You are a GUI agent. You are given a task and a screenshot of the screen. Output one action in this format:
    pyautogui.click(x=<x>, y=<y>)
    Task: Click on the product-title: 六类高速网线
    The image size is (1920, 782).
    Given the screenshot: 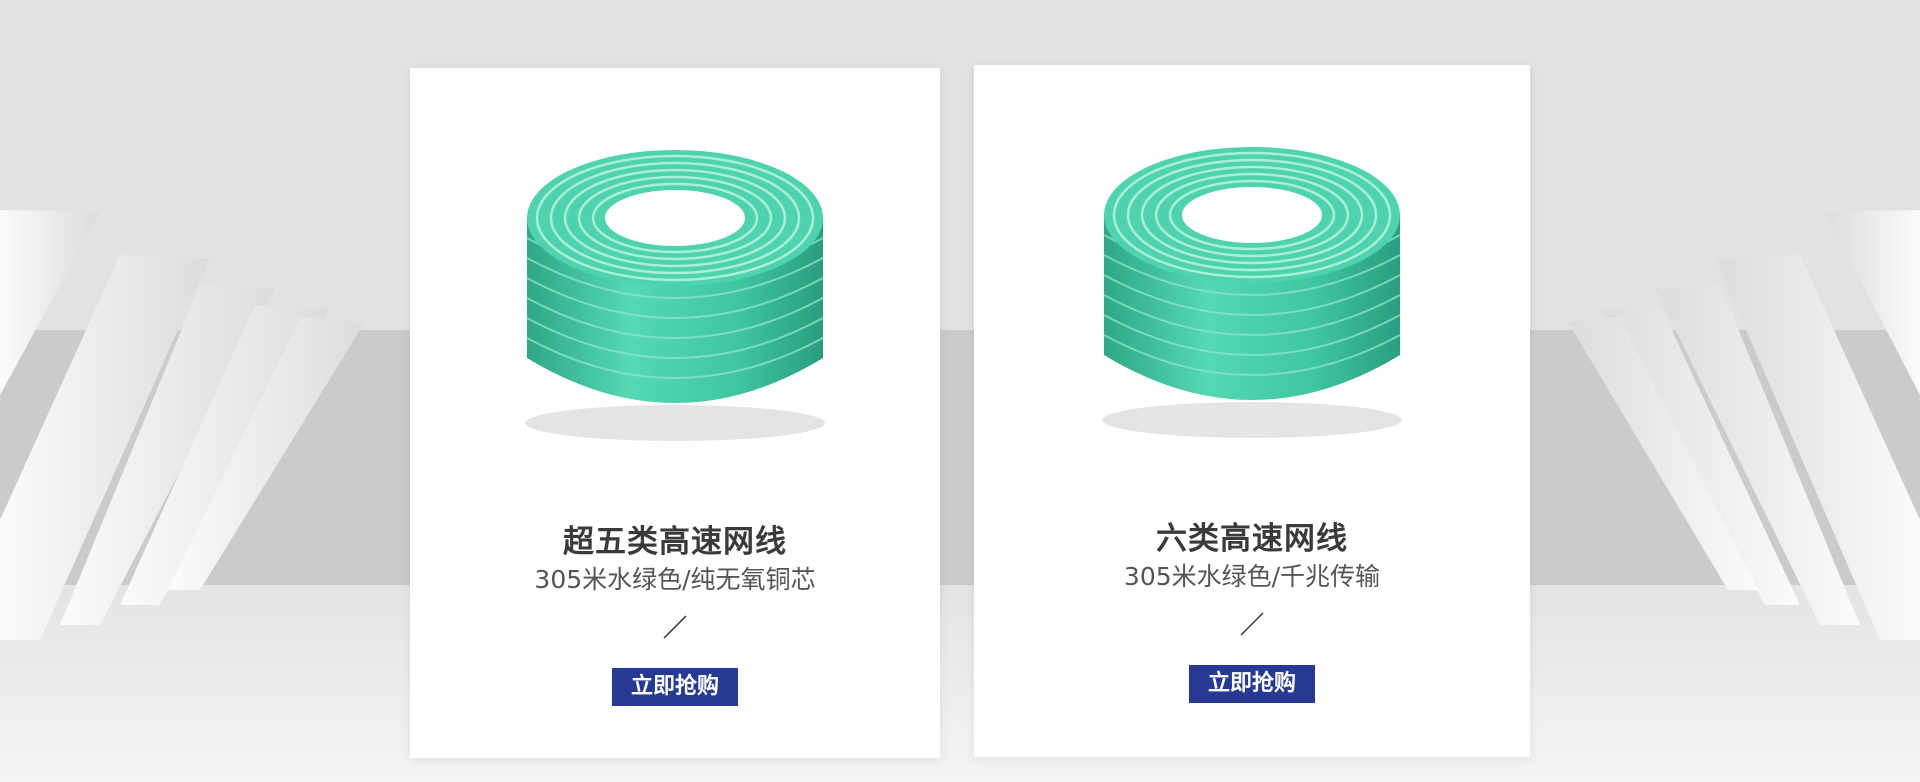 What is the action you would take?
    pyautogui.click(x=1252, y=539)
    